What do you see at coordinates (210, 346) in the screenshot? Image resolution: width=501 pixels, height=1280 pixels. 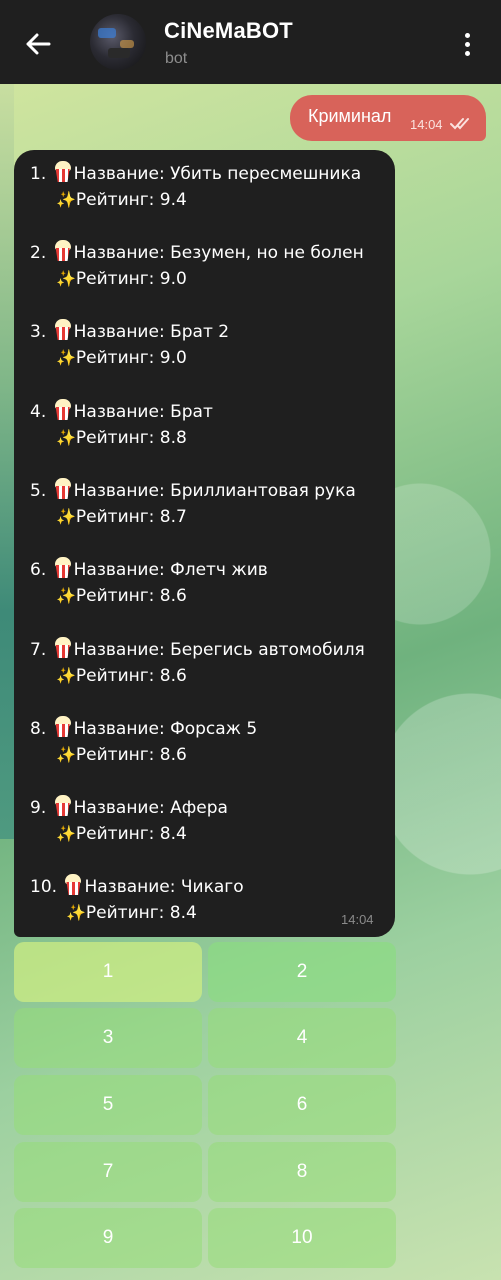 I see `movie-item: 3. Название: Брат 2 ✨Рейтинг: 9.0` at bounding box center [210, 346].